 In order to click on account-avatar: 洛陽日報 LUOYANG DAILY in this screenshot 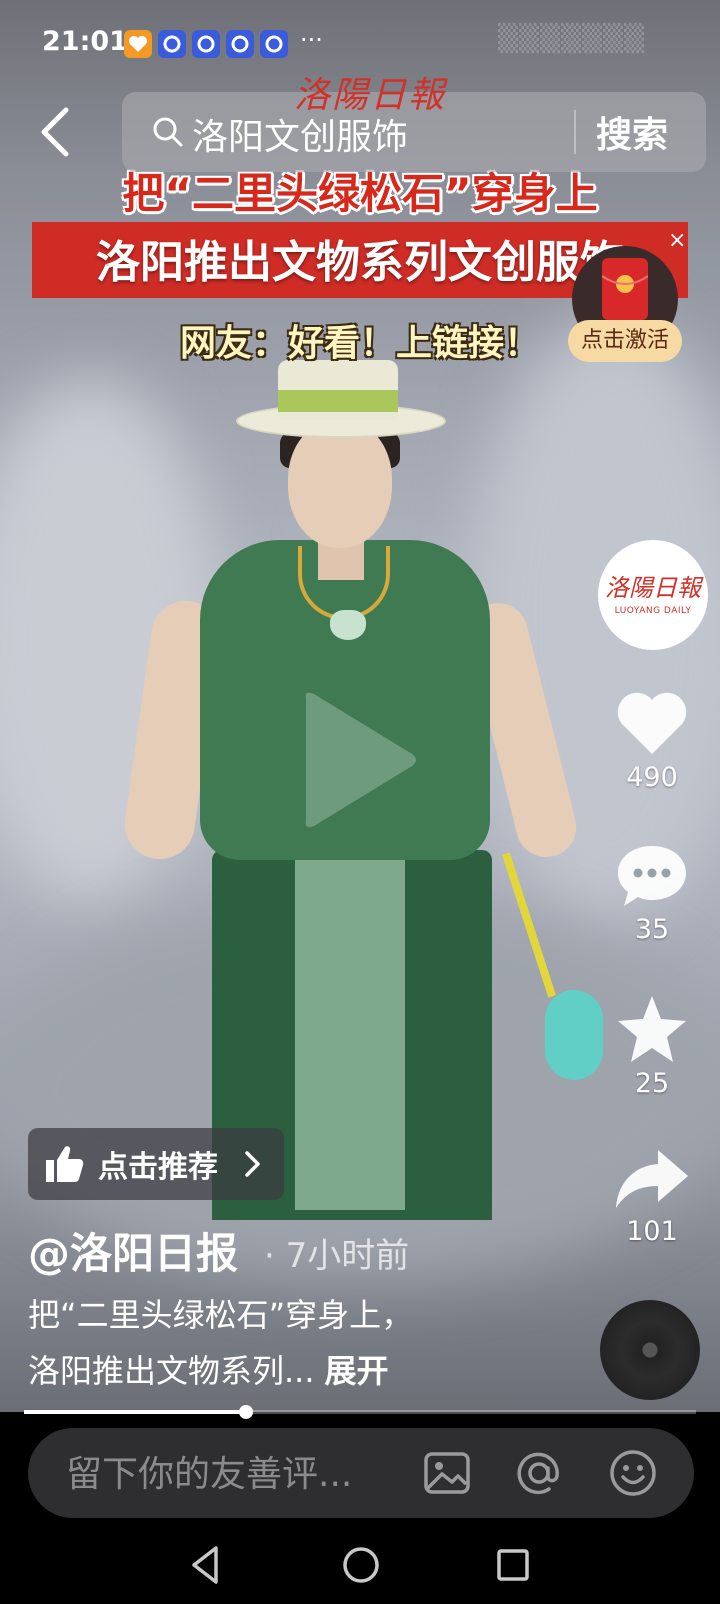, I will do `click(653, 595)`.